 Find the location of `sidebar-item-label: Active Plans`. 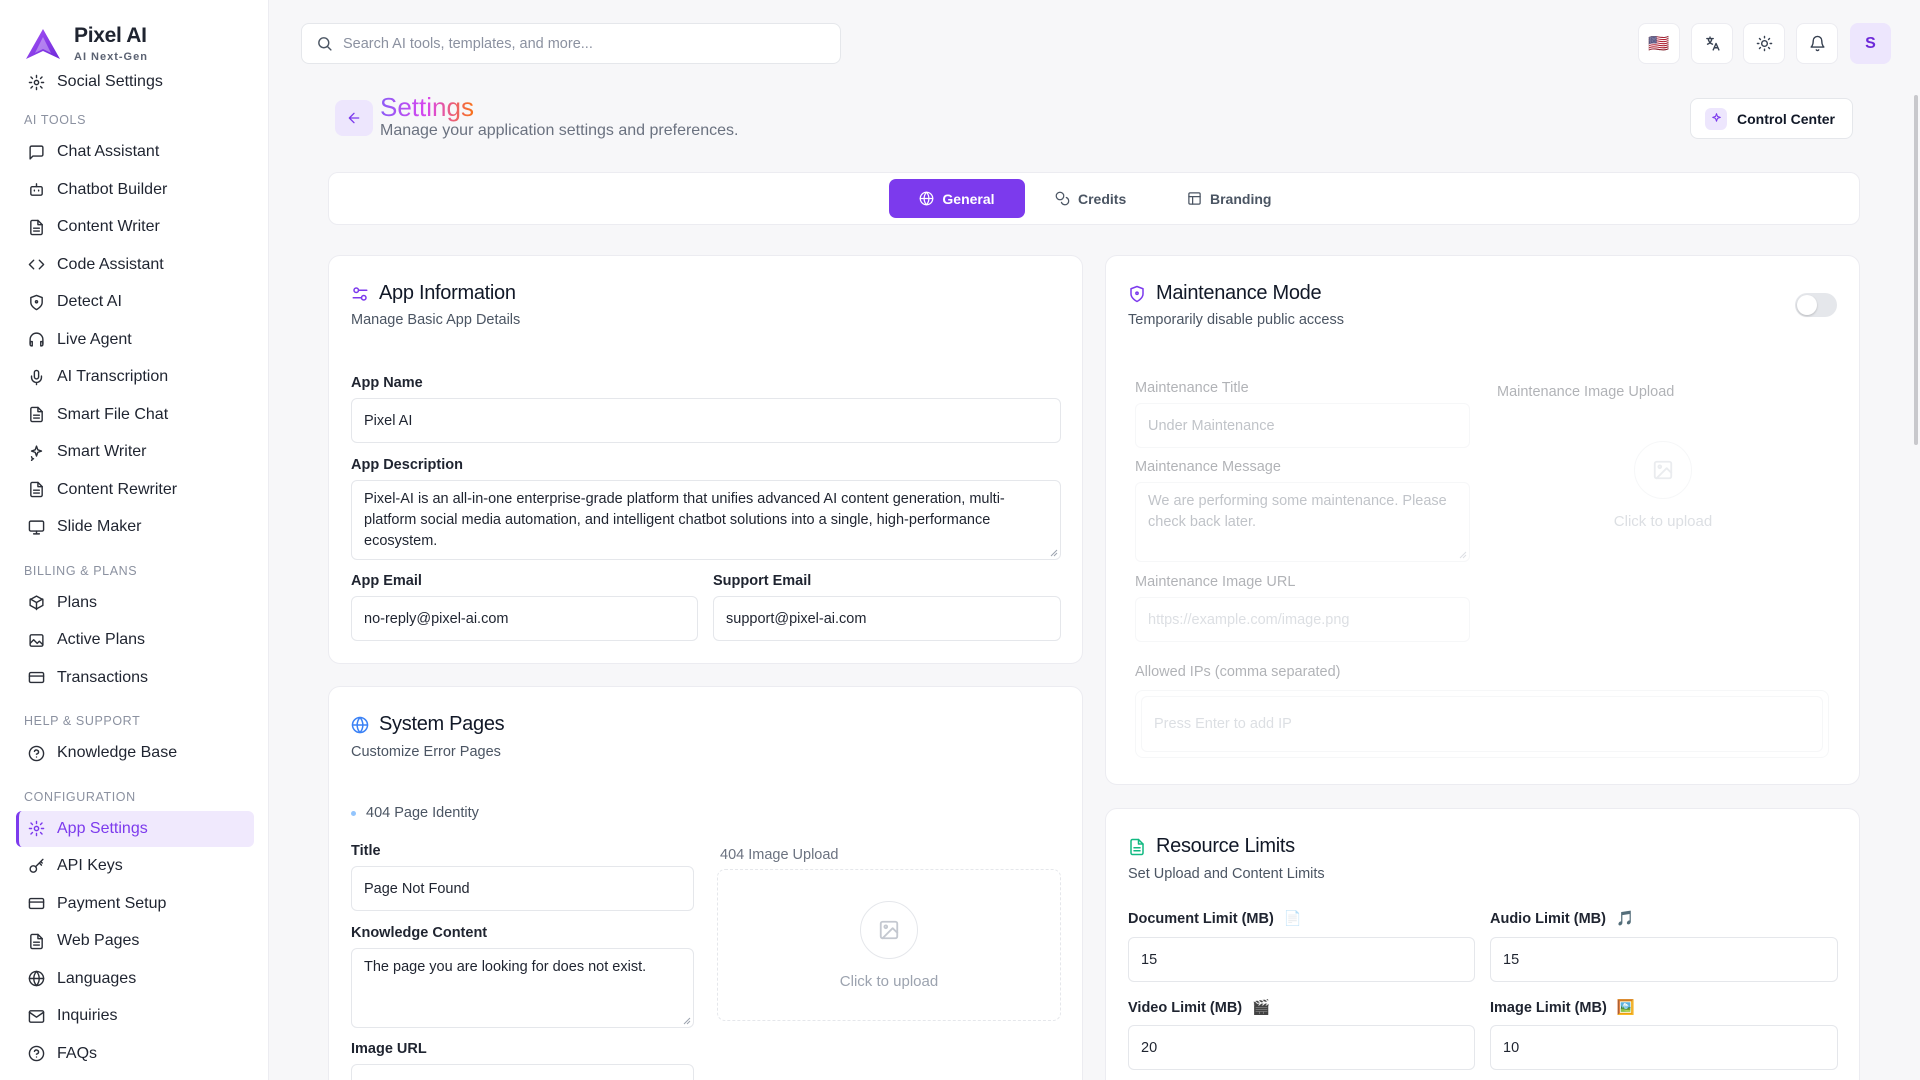

sidebar-item-label: Active Plans is located at coordinates (101, 639).